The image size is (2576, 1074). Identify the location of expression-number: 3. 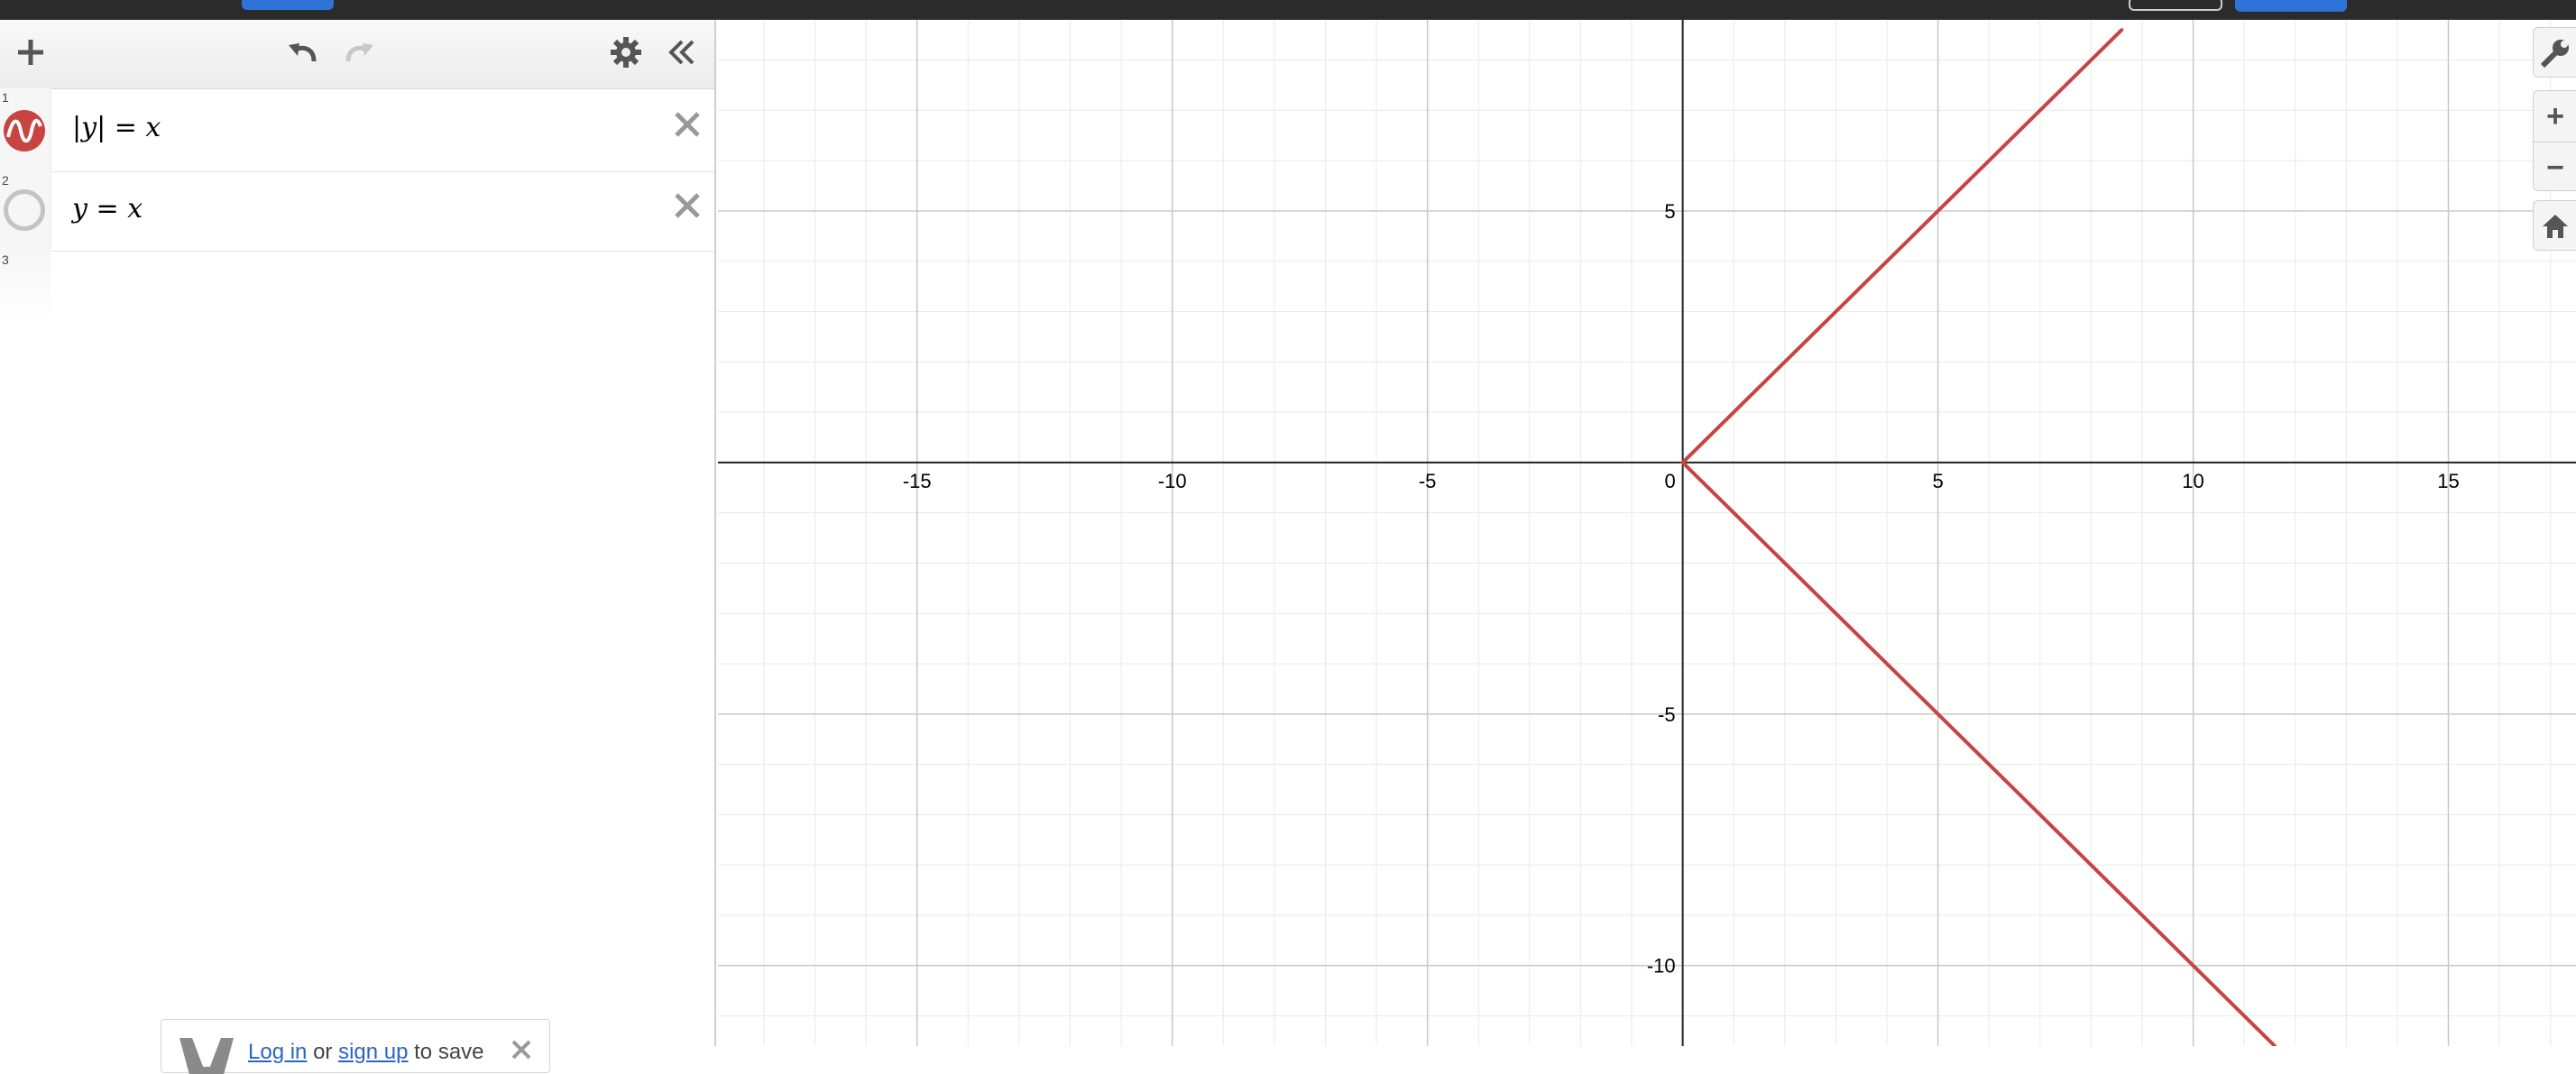
(5, 260).